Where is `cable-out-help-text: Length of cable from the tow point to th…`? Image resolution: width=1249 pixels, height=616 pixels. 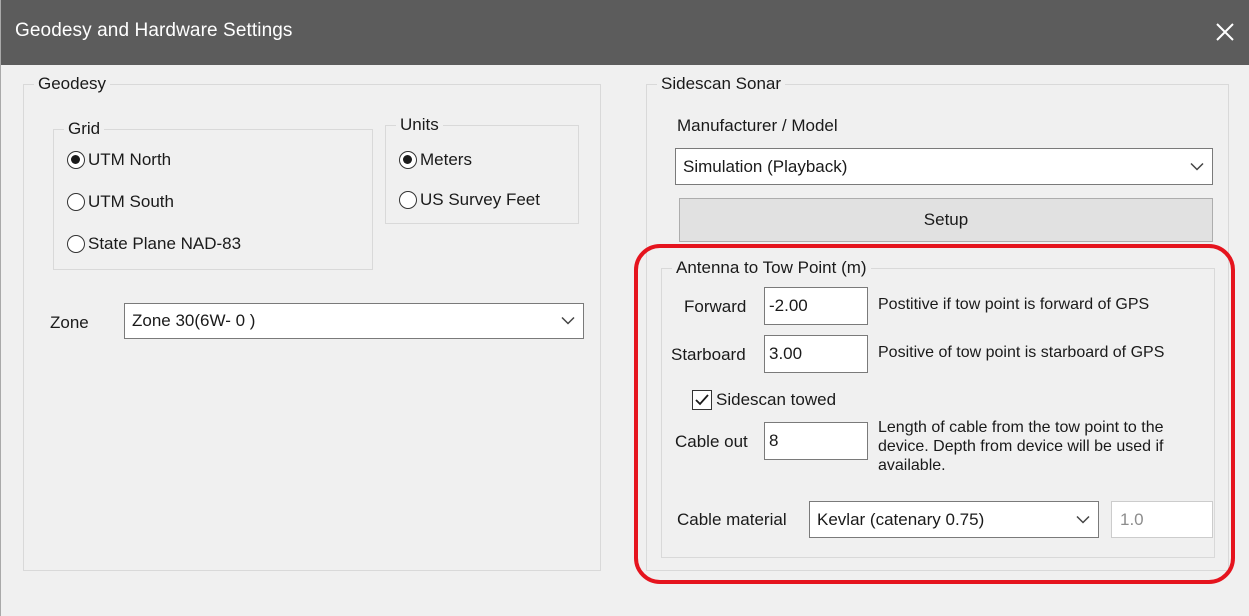 cable-out-help-text: Length of cable from the tow point to th… is located at coordinates (1021, 446).